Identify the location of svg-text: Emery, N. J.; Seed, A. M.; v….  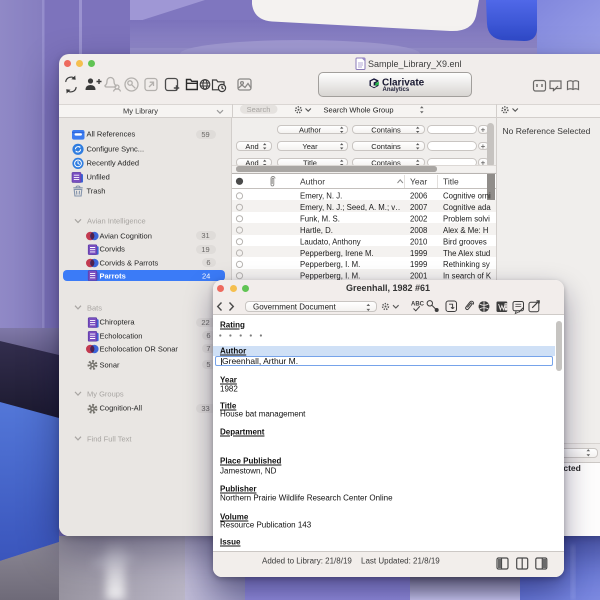
(351, 207).